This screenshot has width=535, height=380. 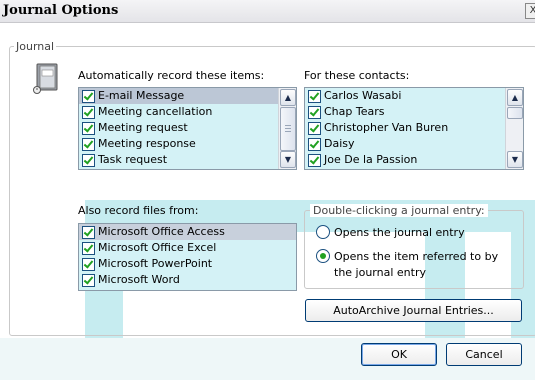 I want to click on list-item: Task request, so click(x=179, y=160).